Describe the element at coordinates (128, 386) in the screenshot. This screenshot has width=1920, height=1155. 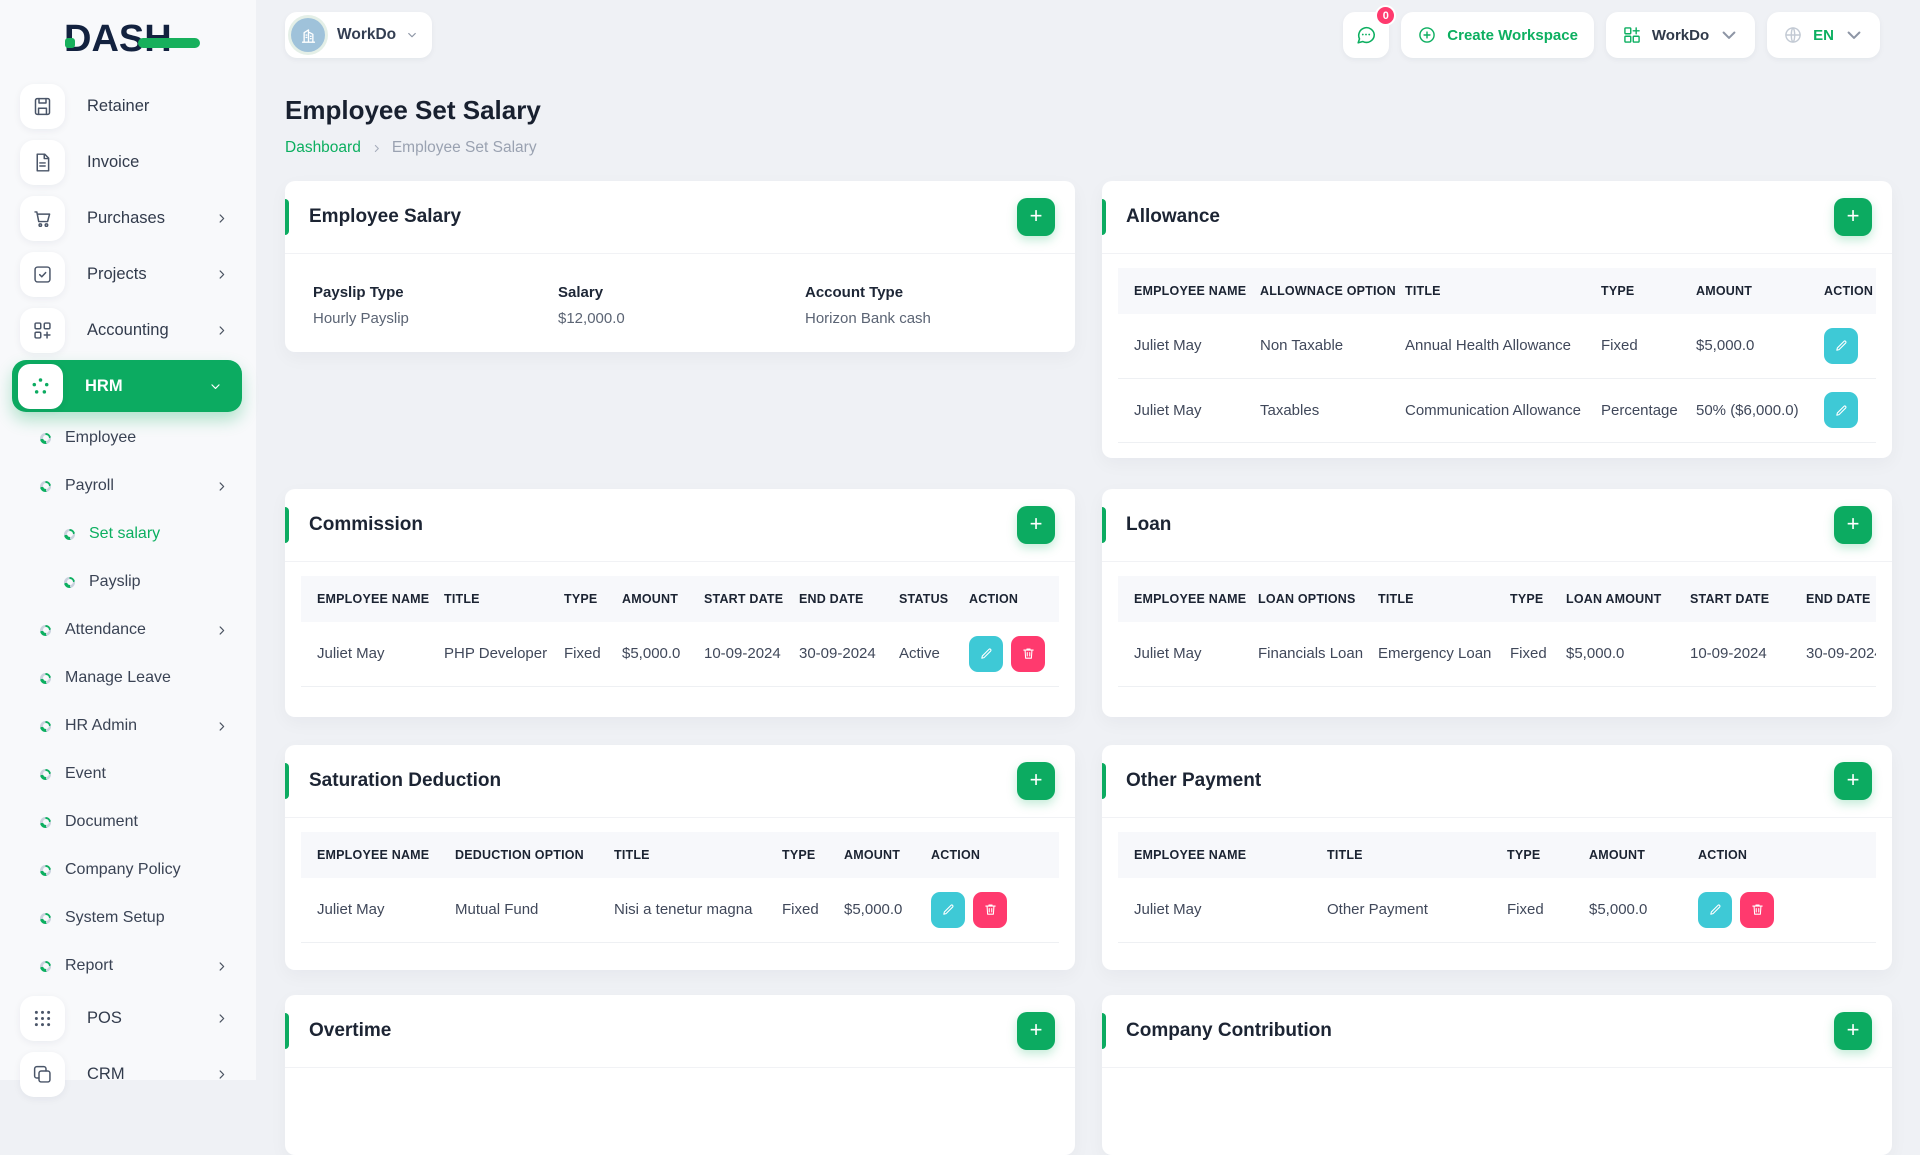
I see `sidebar-item-hrm: HRM` at that location.